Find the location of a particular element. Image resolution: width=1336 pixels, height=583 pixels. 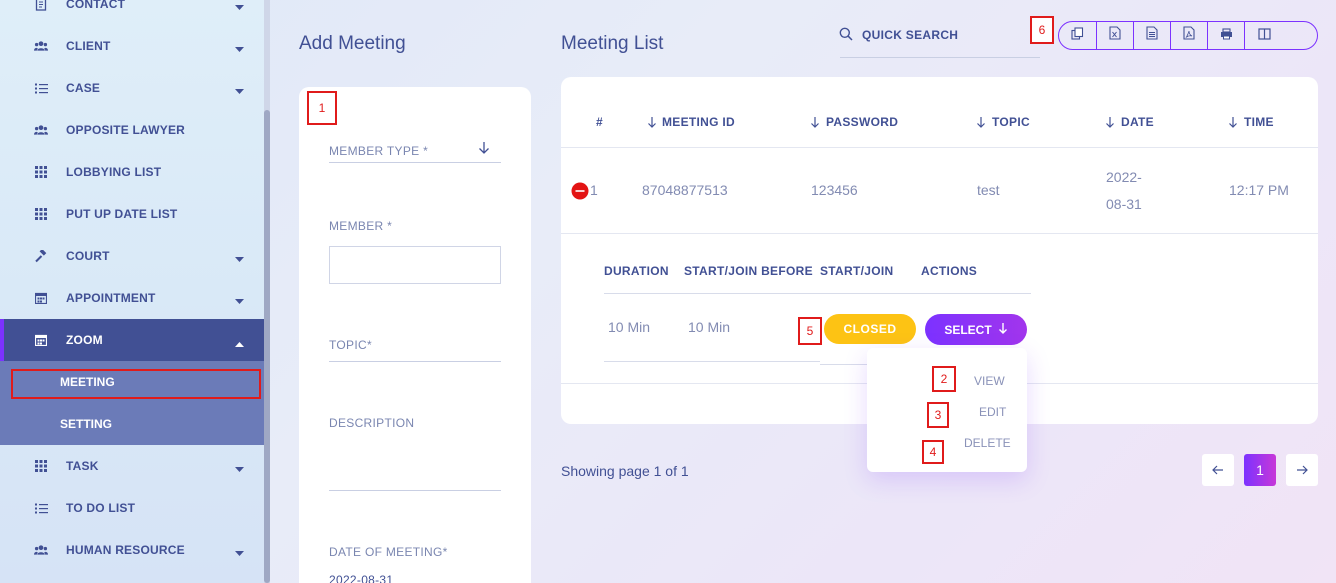

sidebar-item-label: APPOINTMENT is located at coordinates (111, 298).